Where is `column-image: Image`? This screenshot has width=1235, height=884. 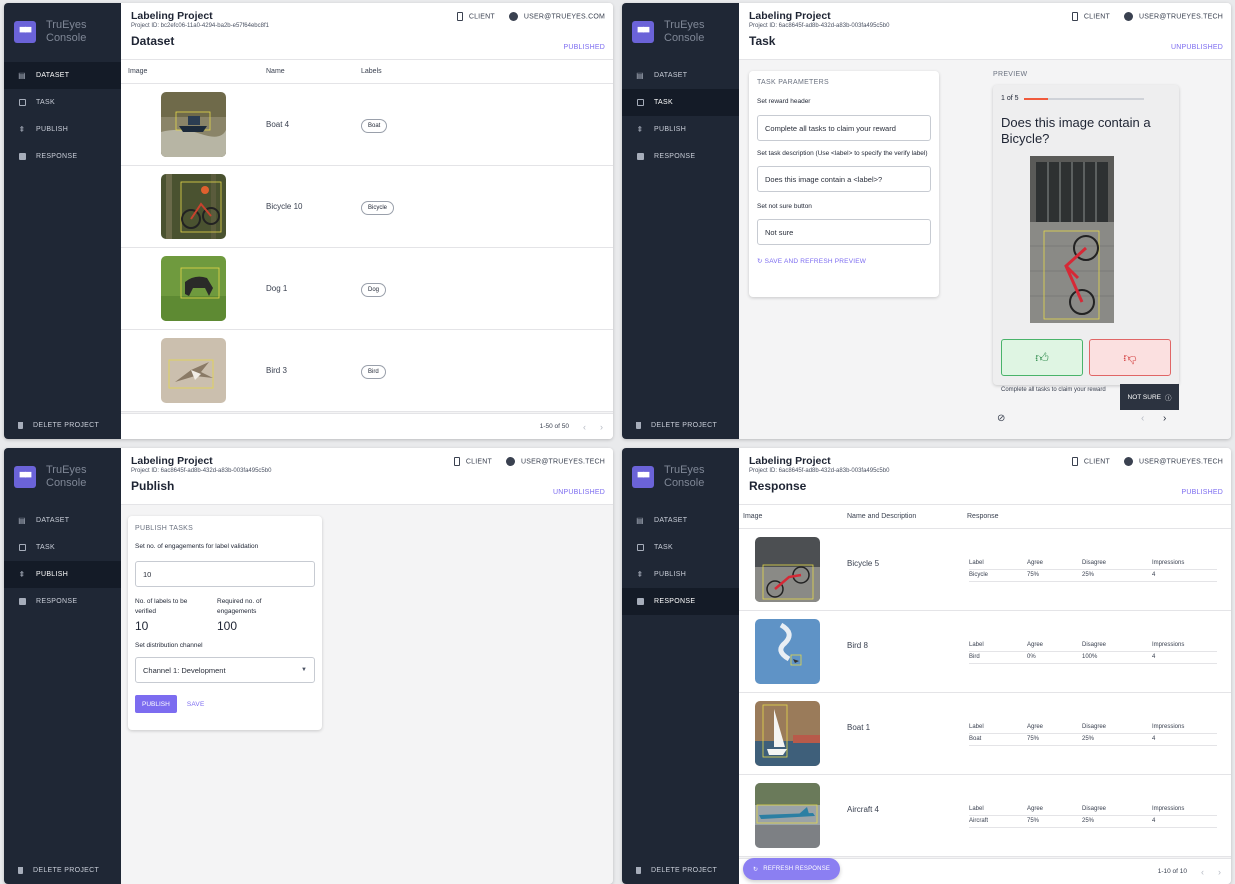
column-image: Image is located at coordinates (138, 71).